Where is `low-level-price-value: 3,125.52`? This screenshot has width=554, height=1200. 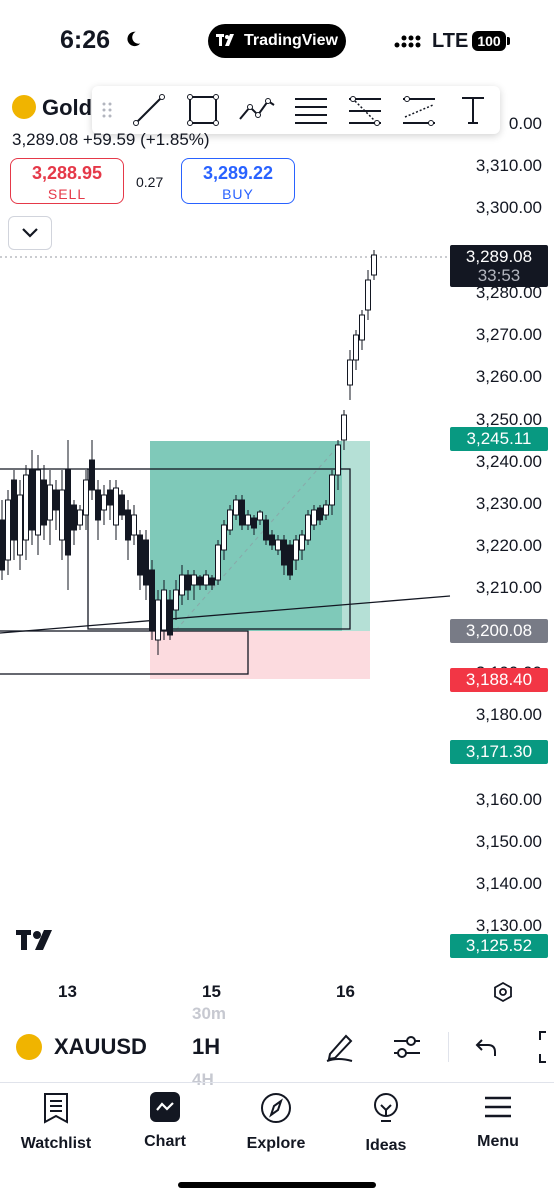 low-level-price-value: 3,125.52 is located at coordinates (499, 945).